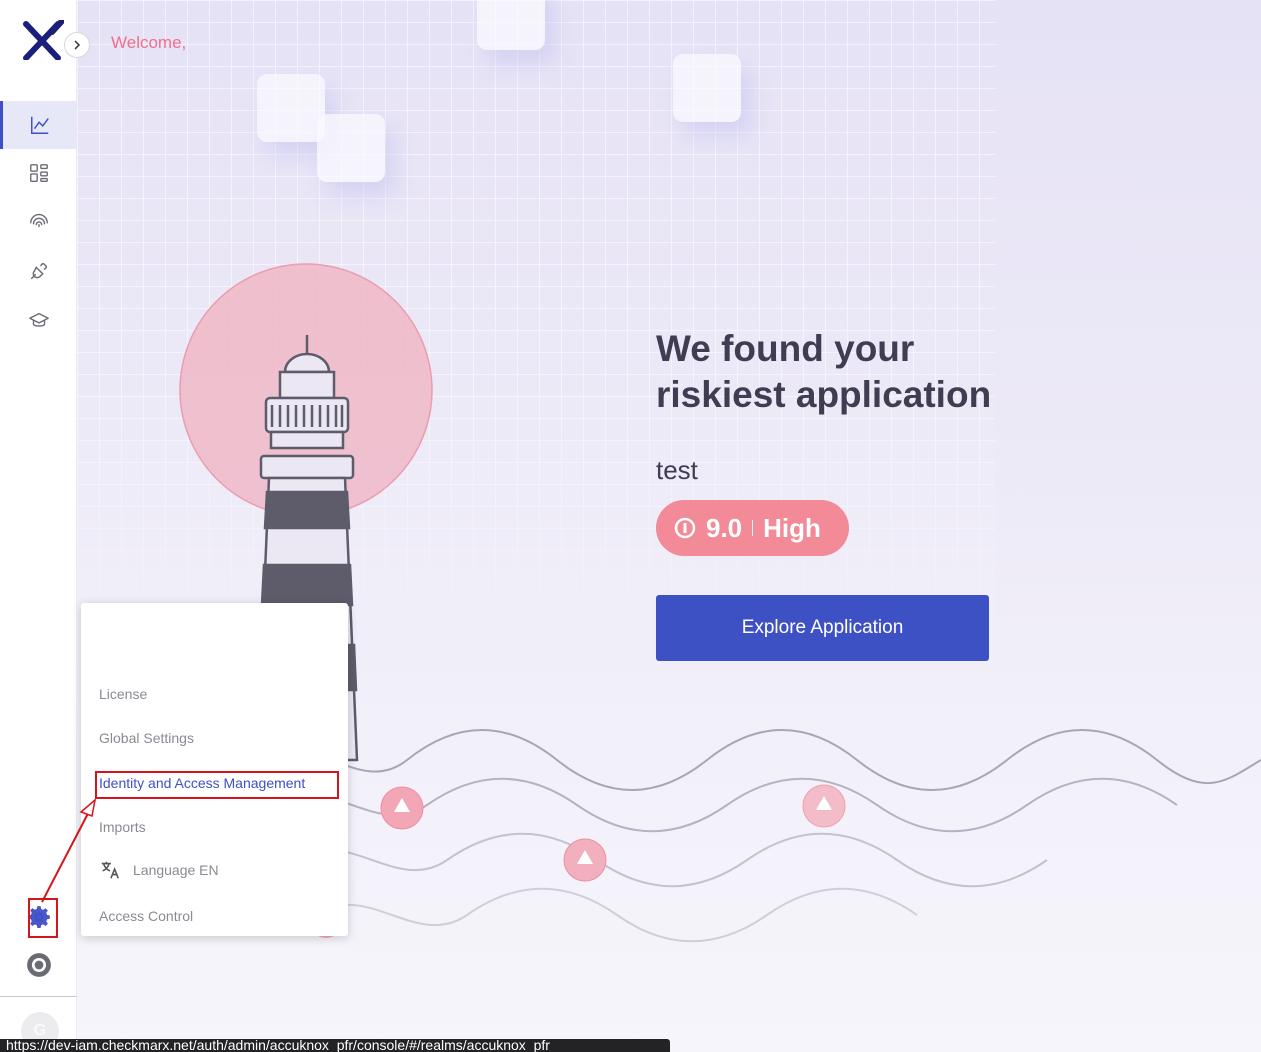 The image size is (1261, 1052). Describe the element at coordinates (110, 870) in the screenshot. I see `translate-icon` at that location.